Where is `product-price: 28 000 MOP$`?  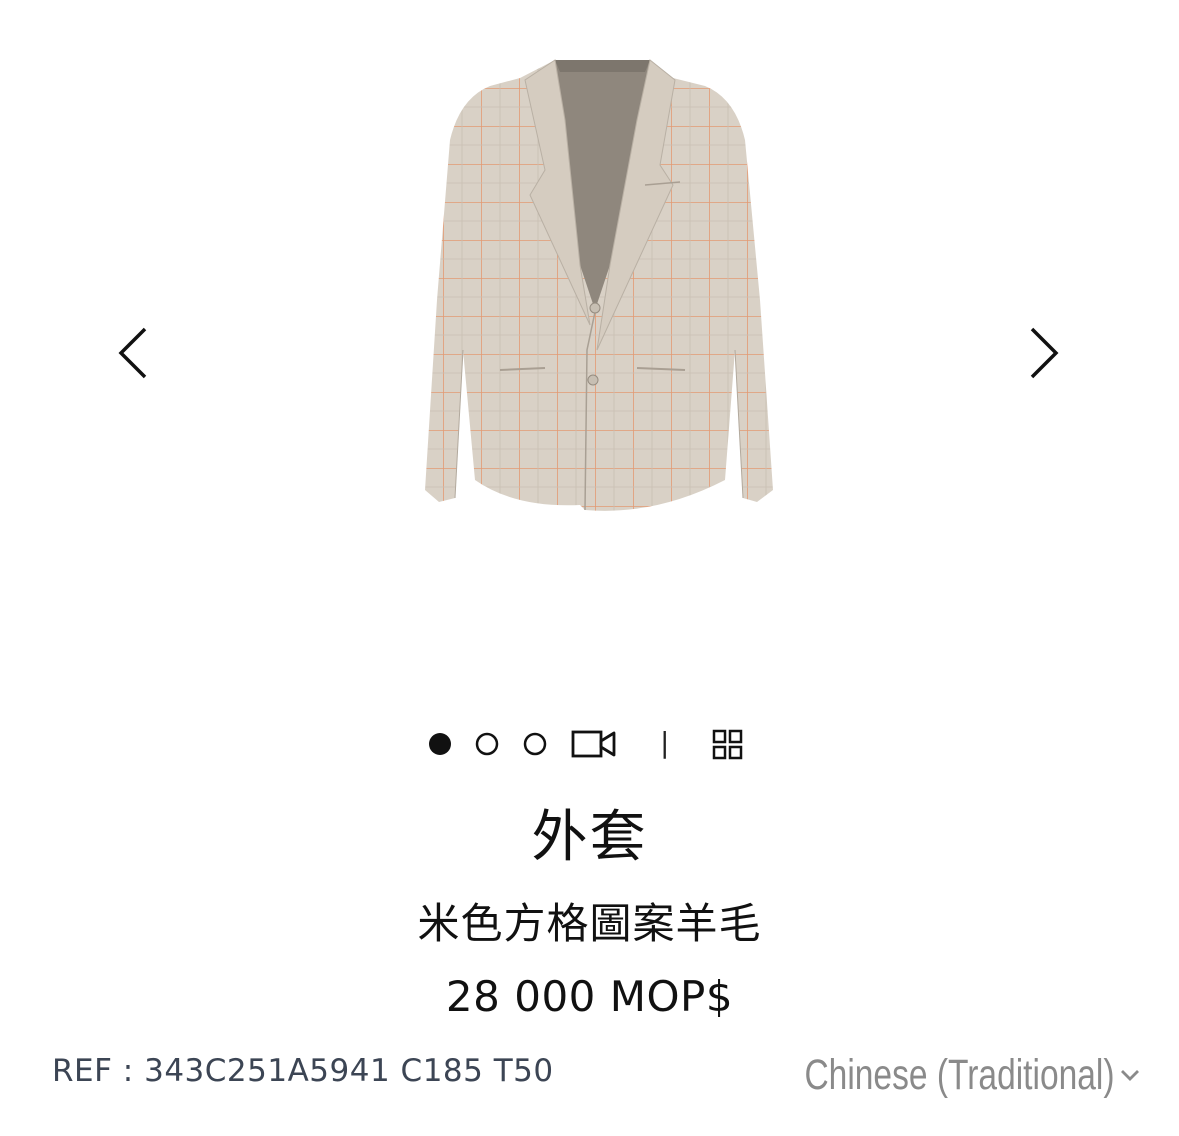
product-price: 28 000 MOP$ is located at coordinates (589, 996).